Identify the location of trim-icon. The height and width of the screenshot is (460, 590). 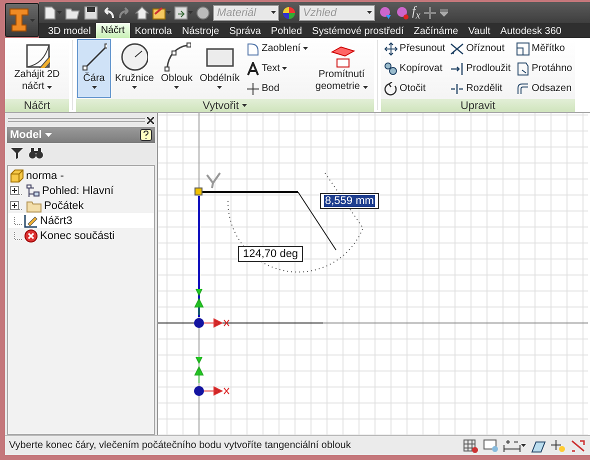
(457, 49).